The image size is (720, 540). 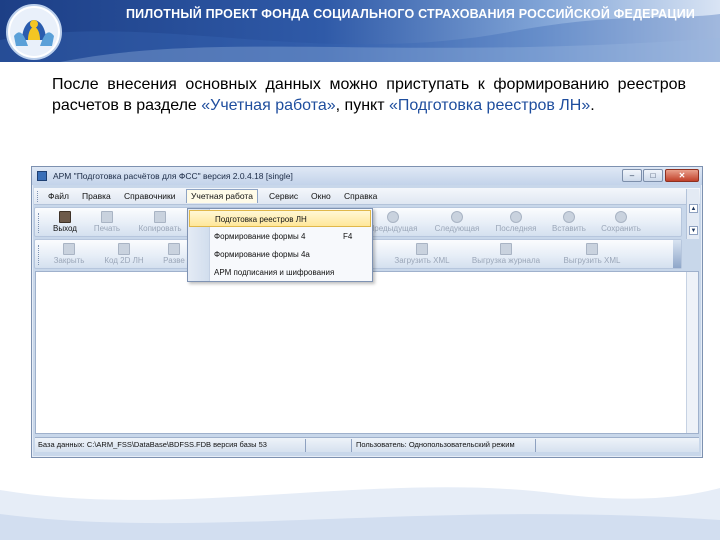 I want to click on menu-item-label: Формирование формы 4а, so click(x=262, y=254).